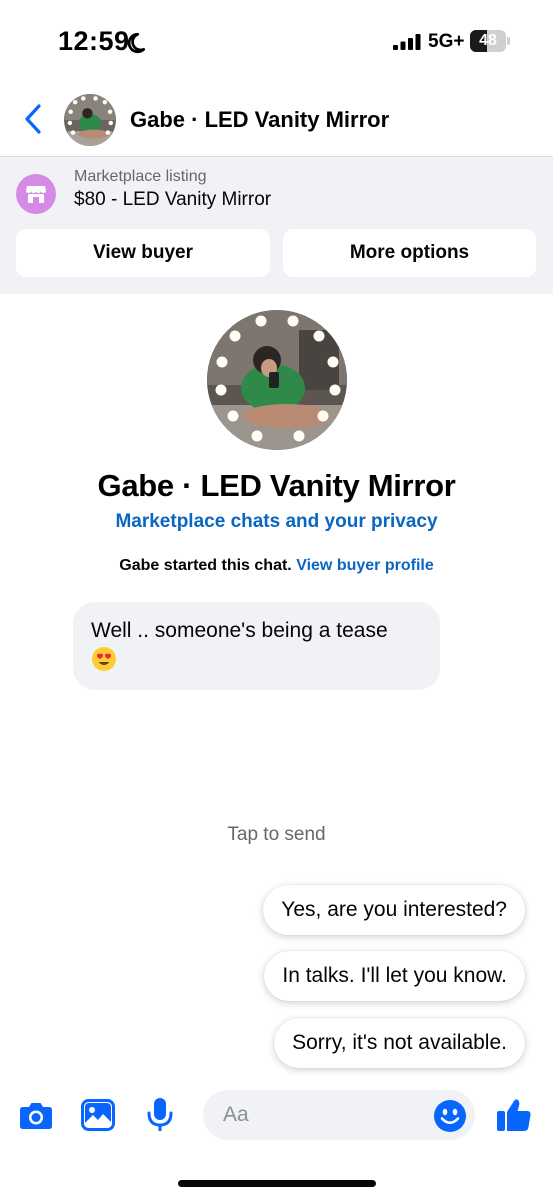  What do you see at coordinates (399, 1043) in the screenshot?
I see `quick-reply-not-available: Sorry, it's not available.` at bounding box center [399, 1043].